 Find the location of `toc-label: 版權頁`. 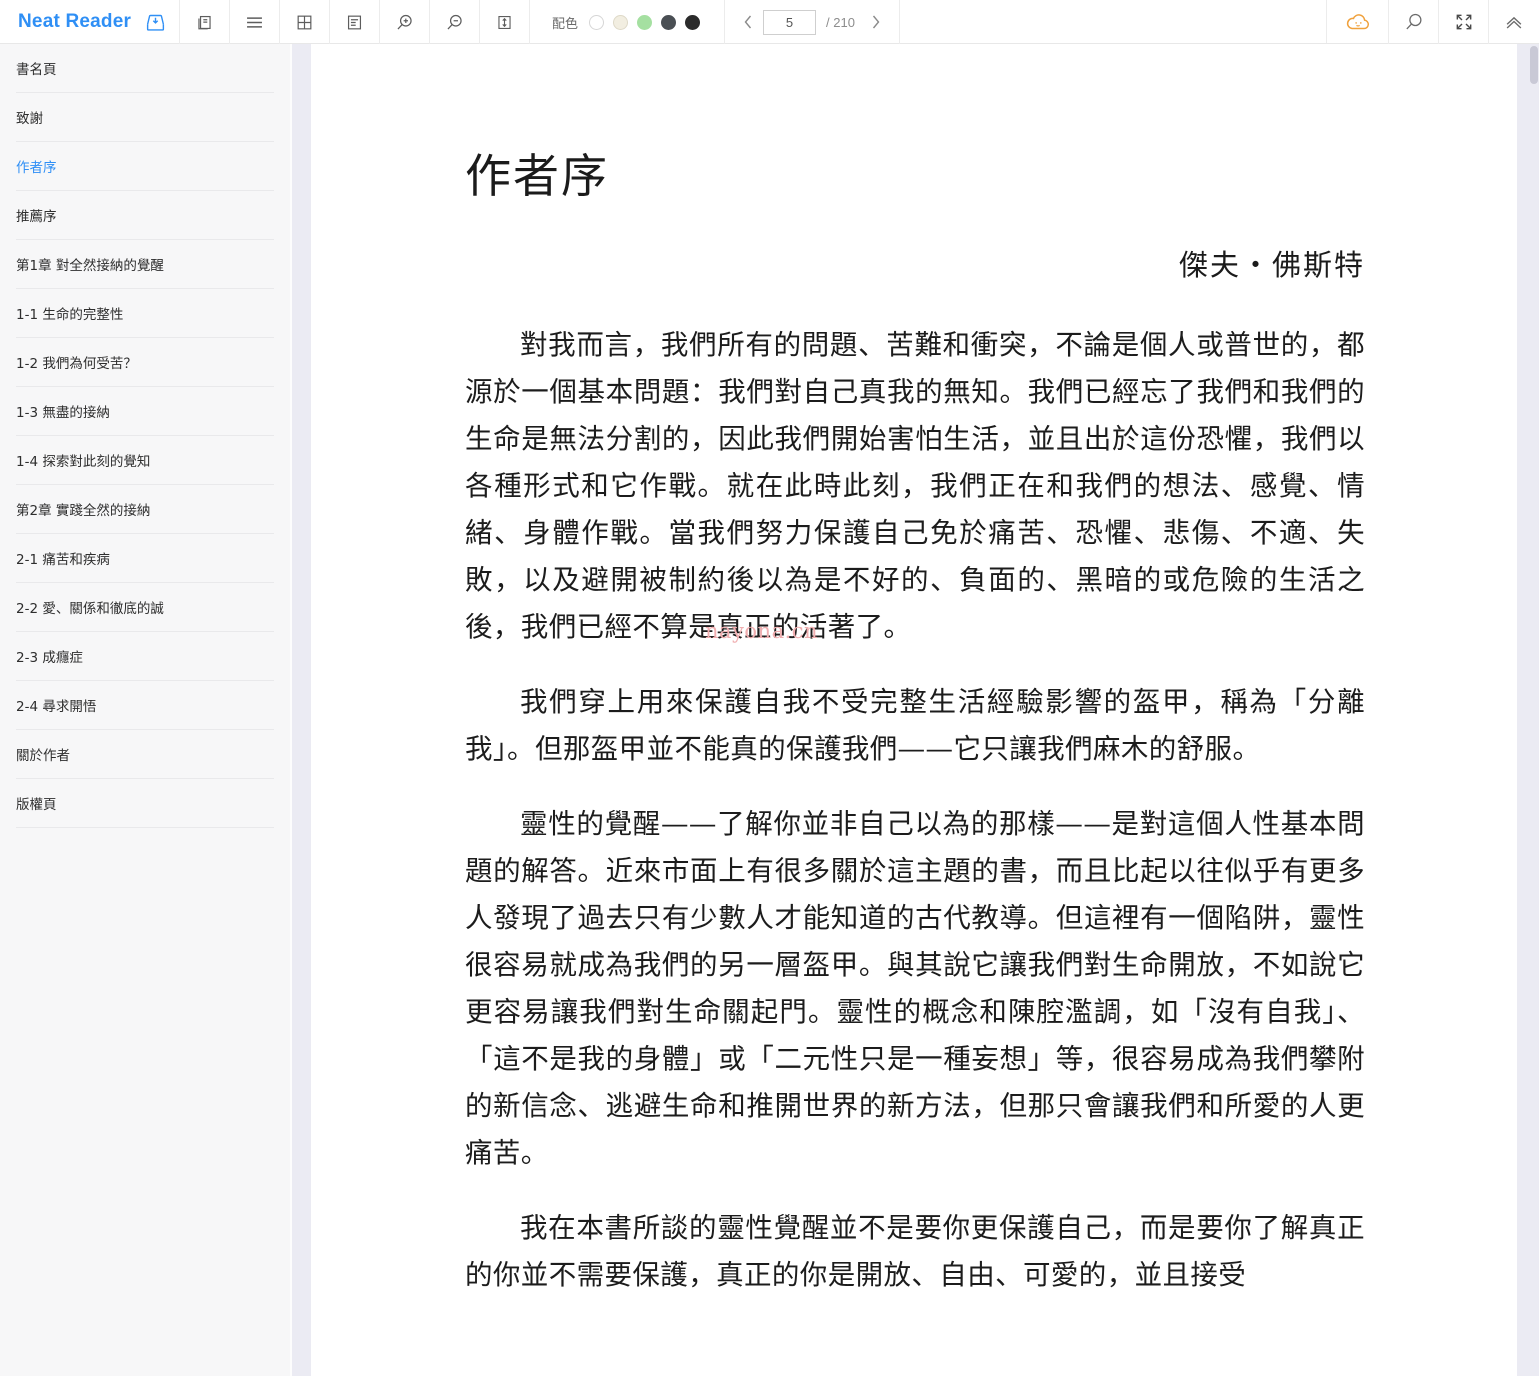

toc-label: 版權頁 is located at coordinates (36, 805).